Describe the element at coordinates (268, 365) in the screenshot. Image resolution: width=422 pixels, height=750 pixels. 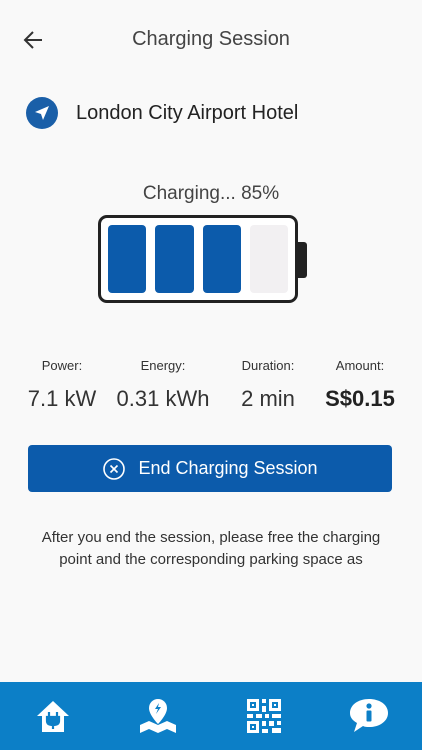
I see `stat-label: Duration:` at that location.